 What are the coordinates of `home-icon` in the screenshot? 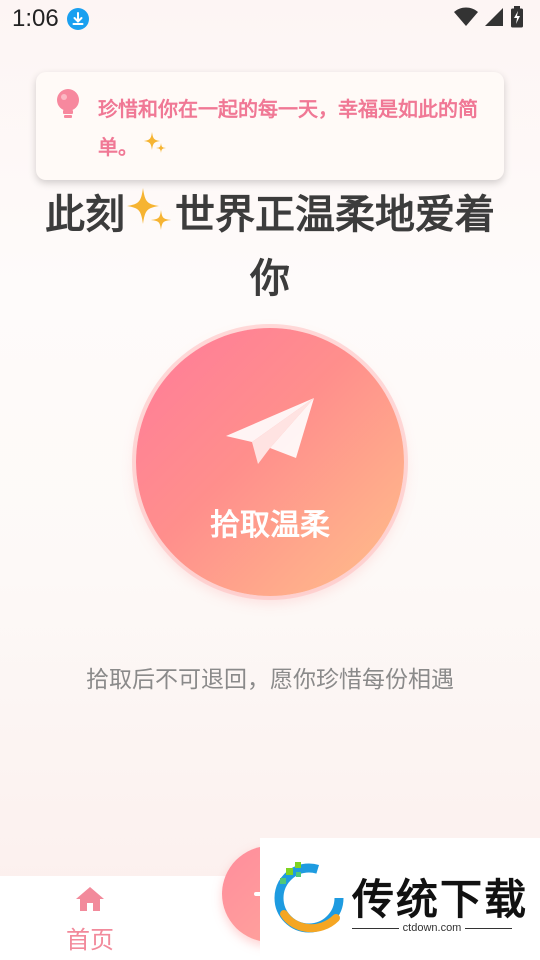 It's located at (90, 901).